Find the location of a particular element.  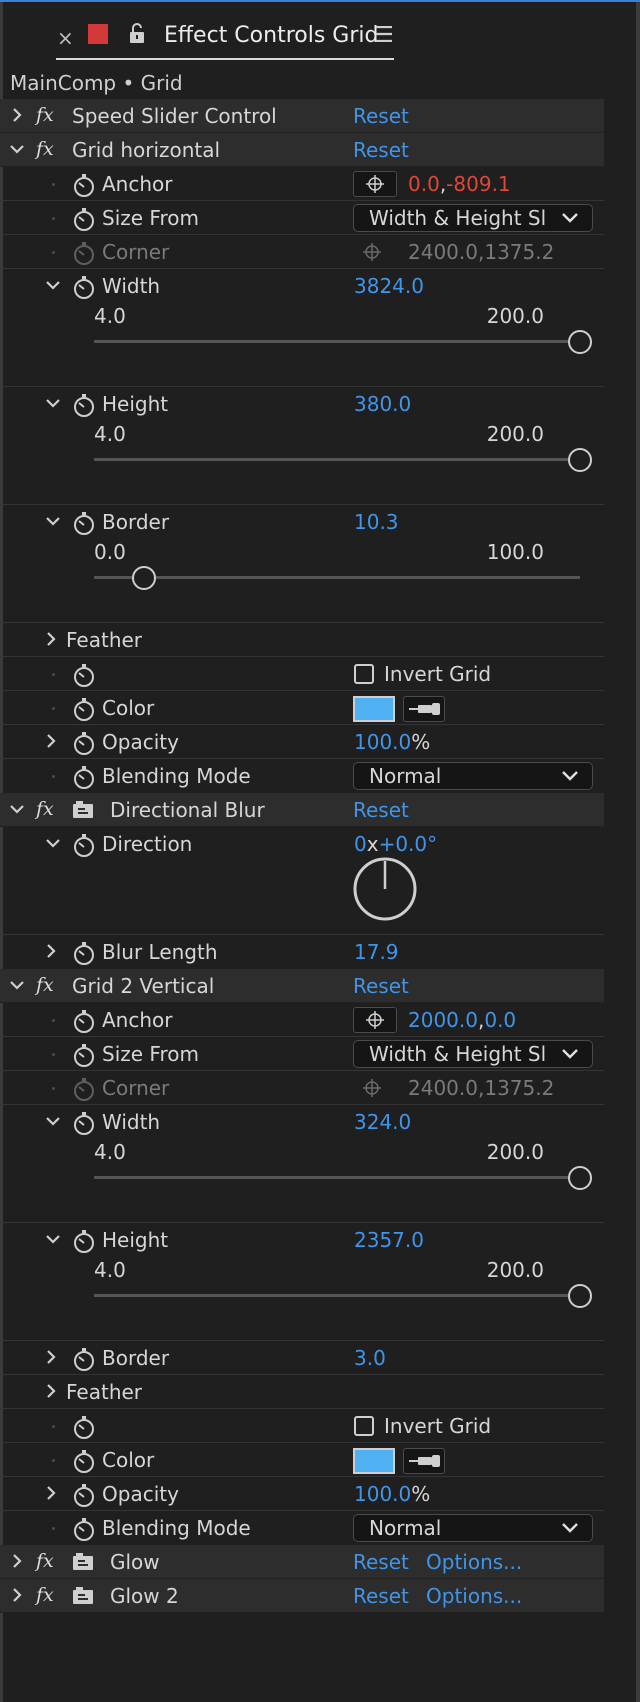

height-value: 2357.0 is located at coordinates (389, 1240).